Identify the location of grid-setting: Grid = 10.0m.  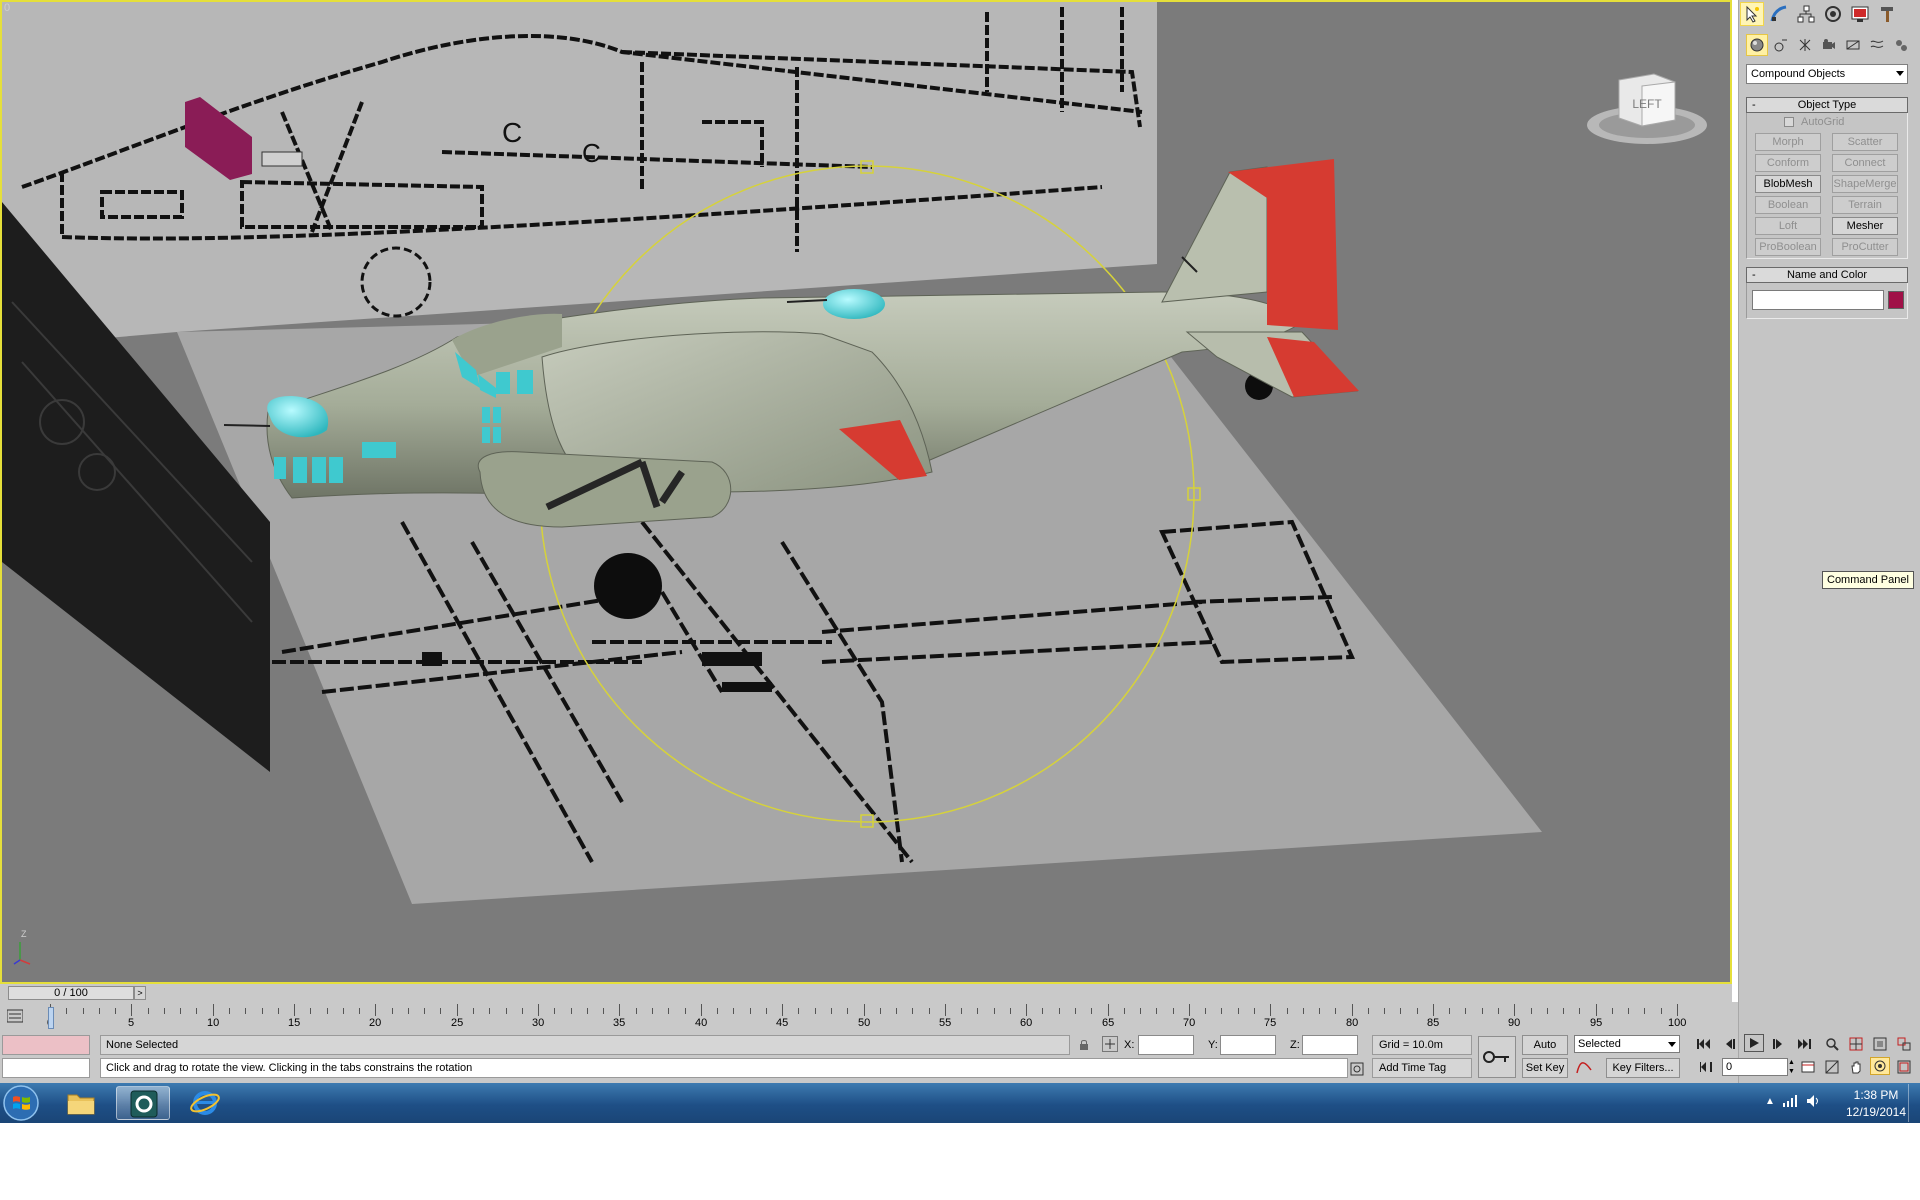
(1422, 1045).